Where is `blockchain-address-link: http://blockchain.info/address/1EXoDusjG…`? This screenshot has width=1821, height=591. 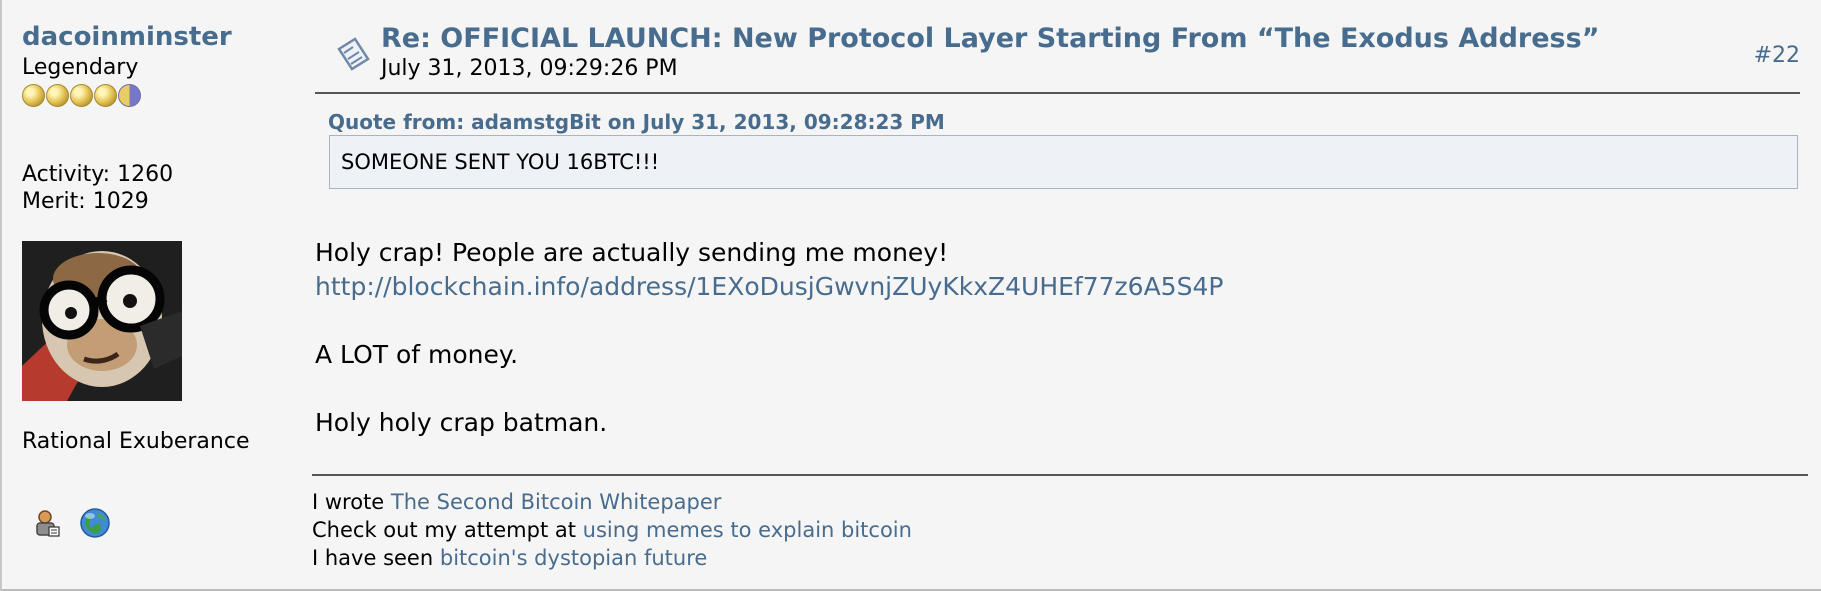 blockchain-address-link: http://blockchain.info/address/1EXoDusjG… is located at coordinates (769, 286).